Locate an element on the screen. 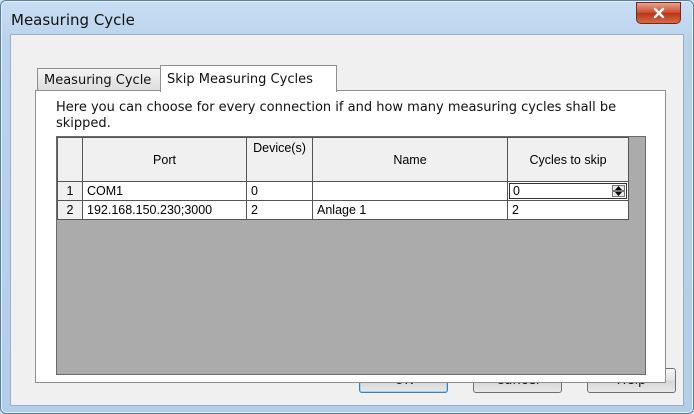  column-header-devices: Device(s) is located at coordinates (279, 159).